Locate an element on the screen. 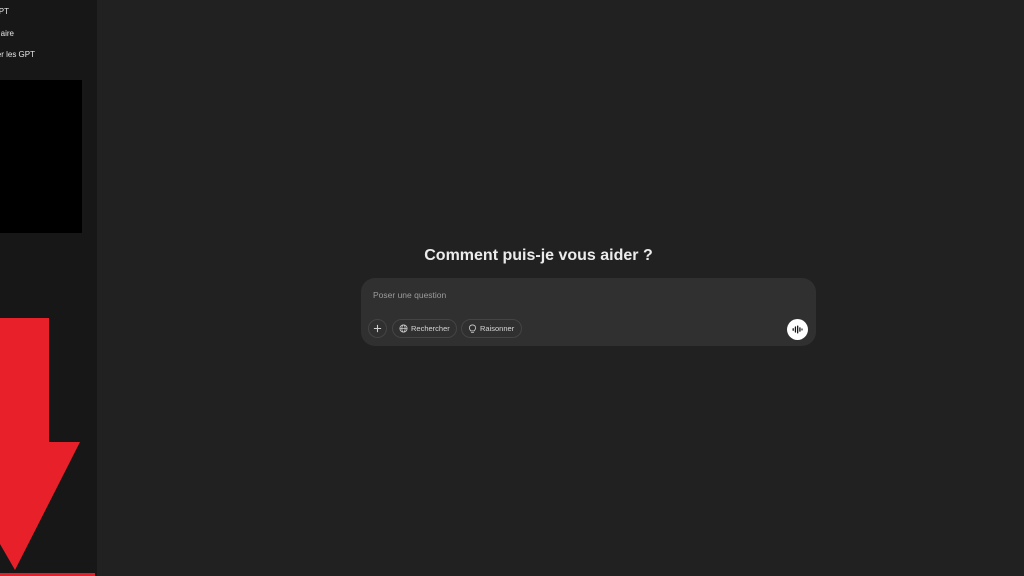 The image size is (1024, 576). red-down-arrow is located at coordinates (40, 444).